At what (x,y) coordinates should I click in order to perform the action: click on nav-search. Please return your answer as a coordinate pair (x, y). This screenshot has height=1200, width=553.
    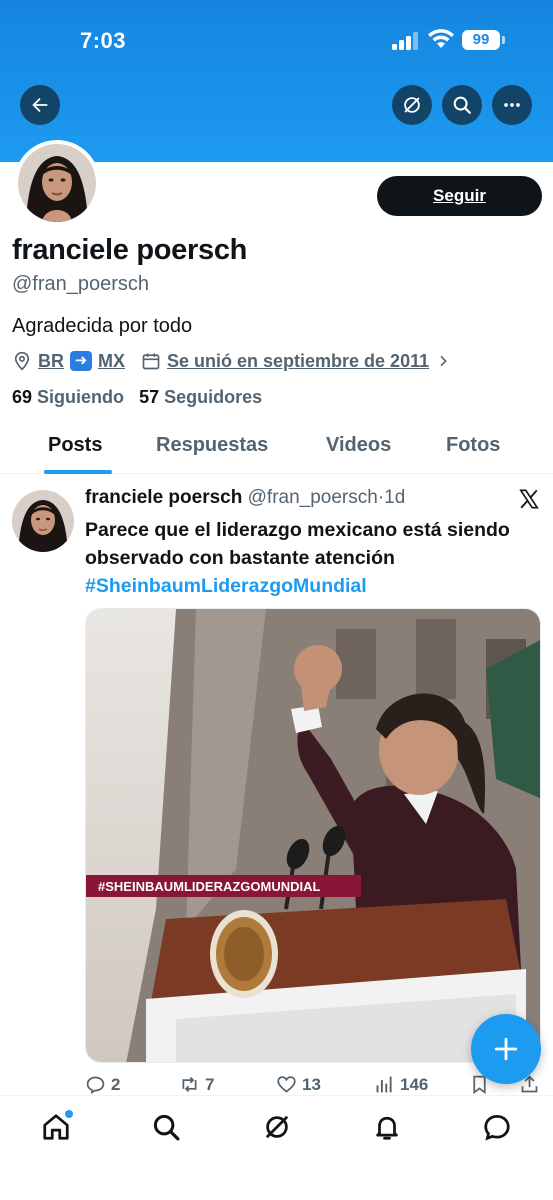
    Looking at the image, I should click on (166, 1127).